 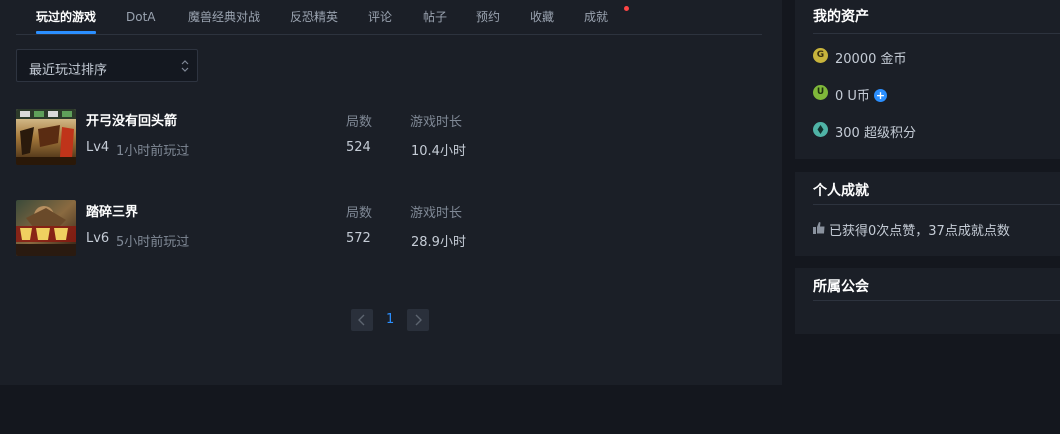 I want to click on tab-favorites: 收藏, so click(x=542, y=17).